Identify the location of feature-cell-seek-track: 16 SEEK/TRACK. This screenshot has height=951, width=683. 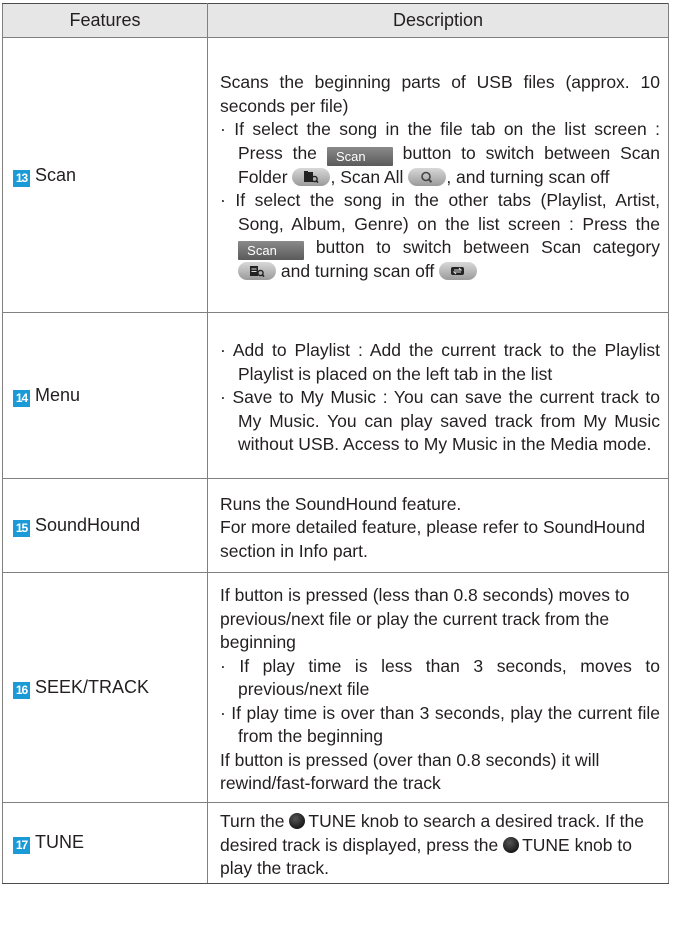
(105, 687).